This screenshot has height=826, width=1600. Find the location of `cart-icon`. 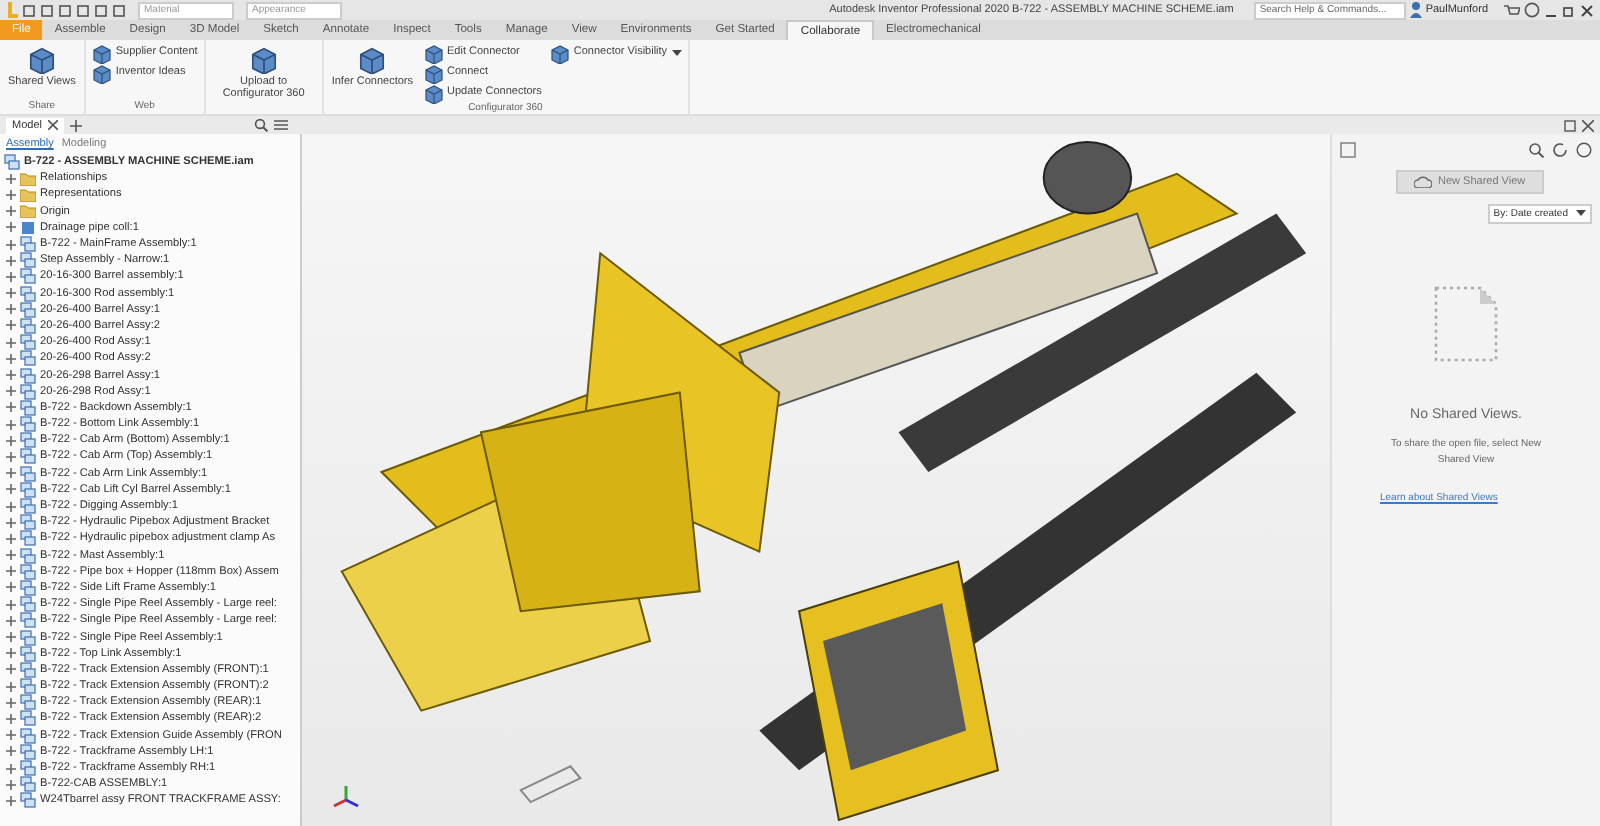

cart-icon is located at coordinates (1512, 10).